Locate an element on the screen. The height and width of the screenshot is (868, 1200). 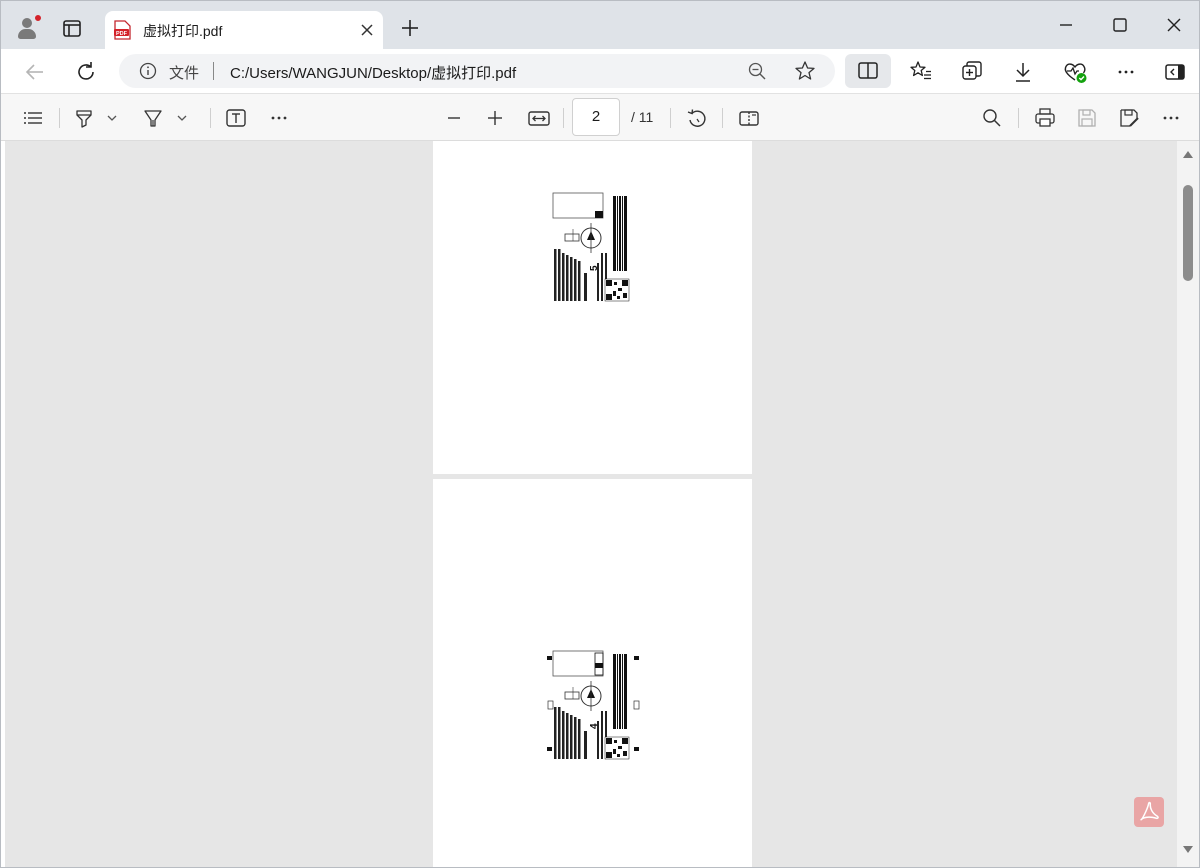
settings-more-button is located at coordinates (1126, 72).